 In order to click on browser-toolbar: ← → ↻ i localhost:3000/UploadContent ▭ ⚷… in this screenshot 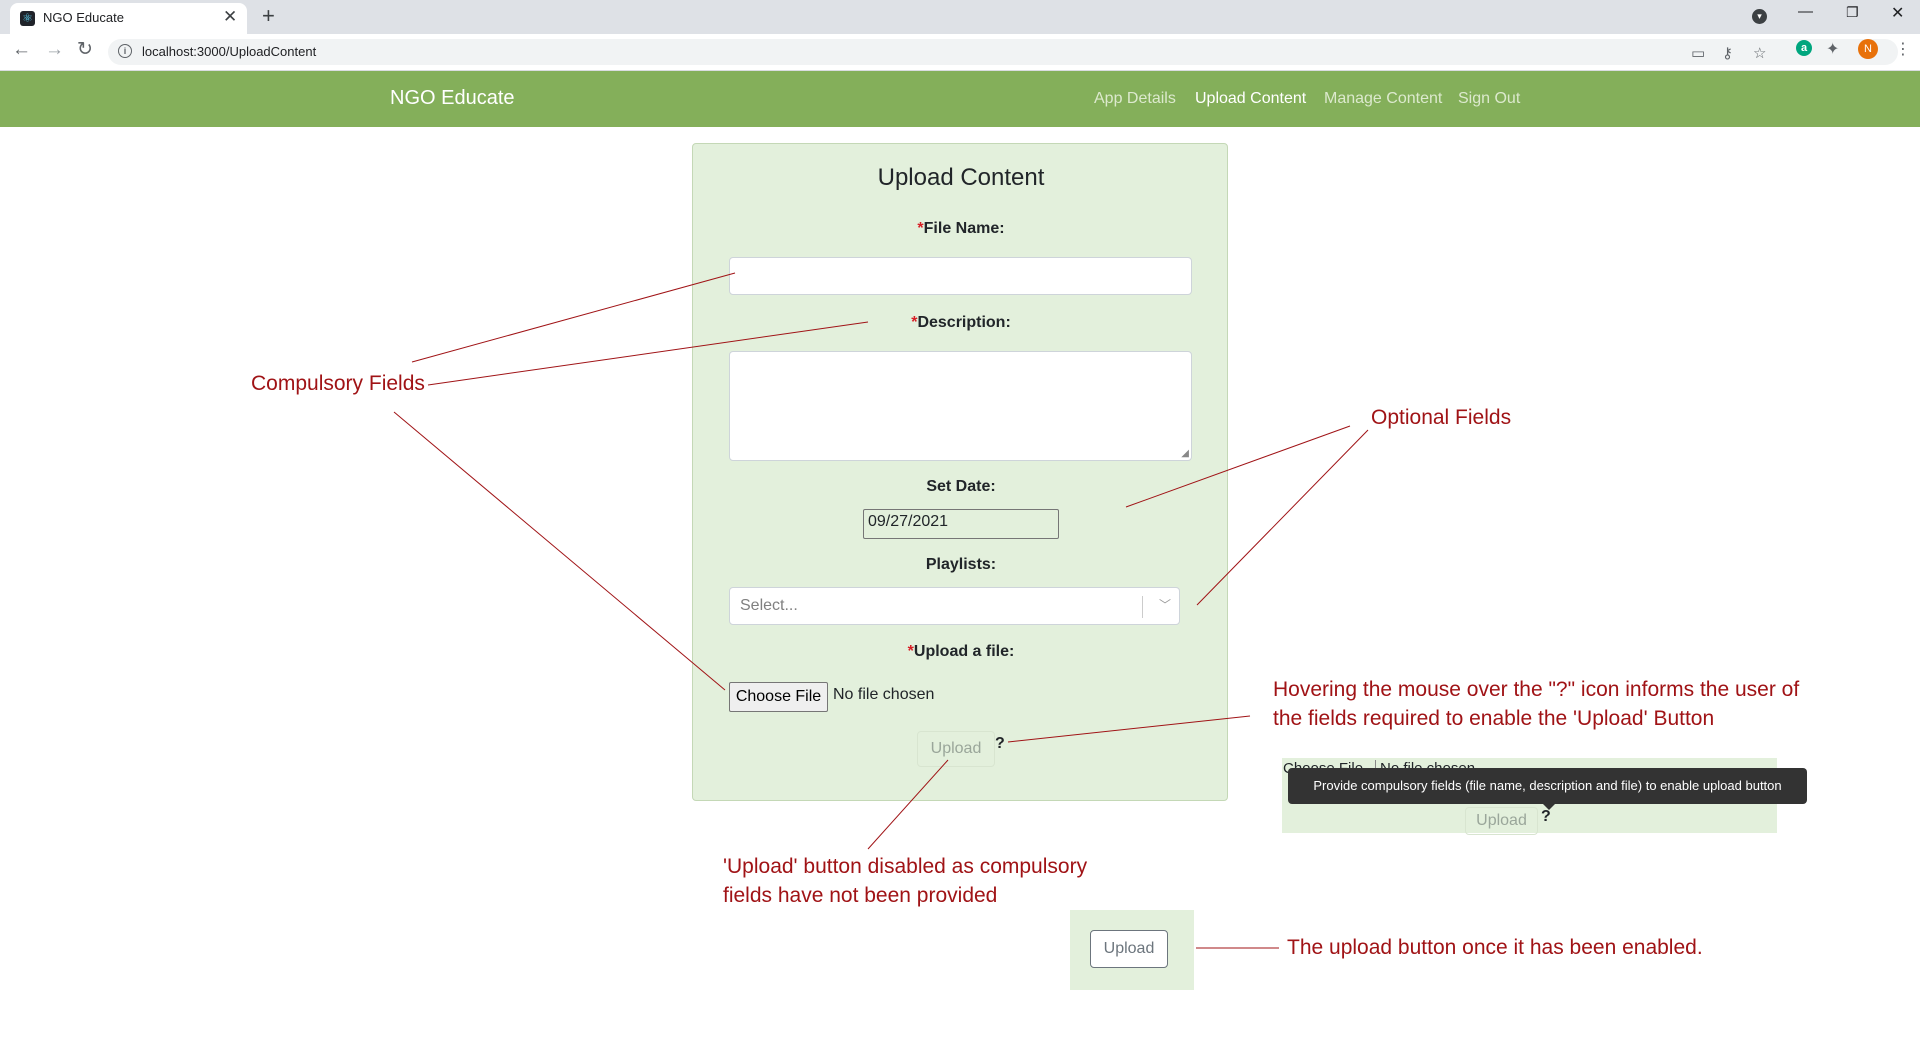, I will do `click(960, 52)`.